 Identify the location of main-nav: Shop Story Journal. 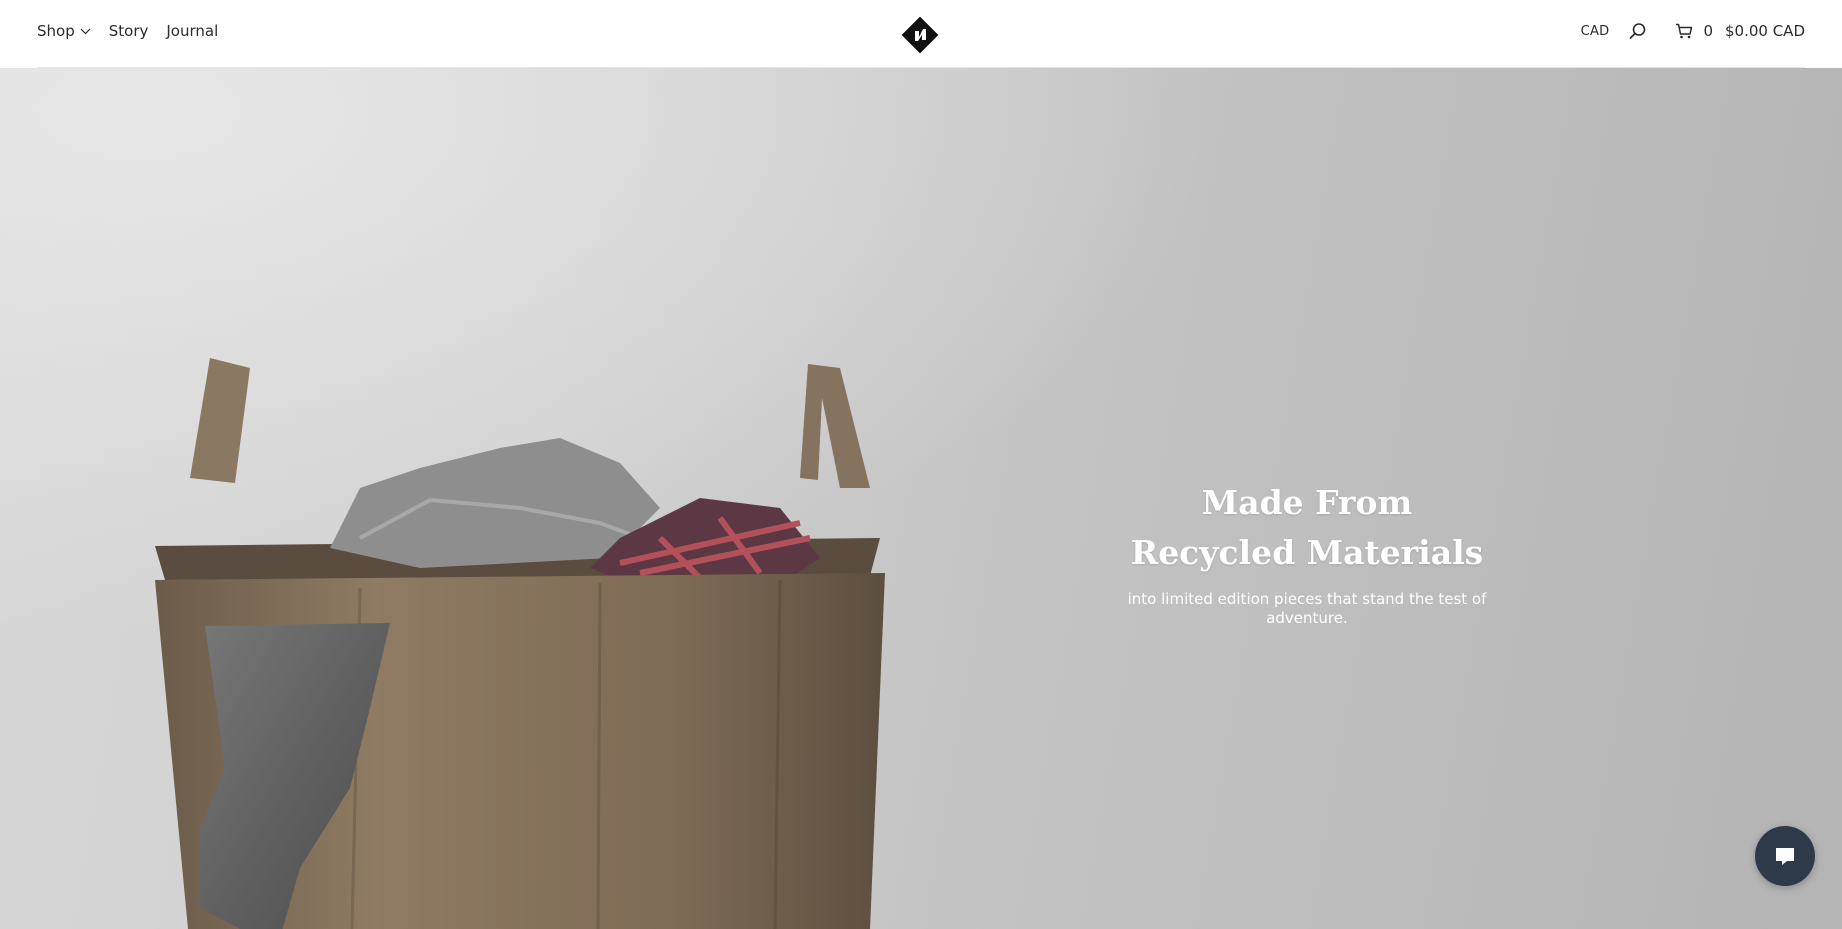
(127, 31).